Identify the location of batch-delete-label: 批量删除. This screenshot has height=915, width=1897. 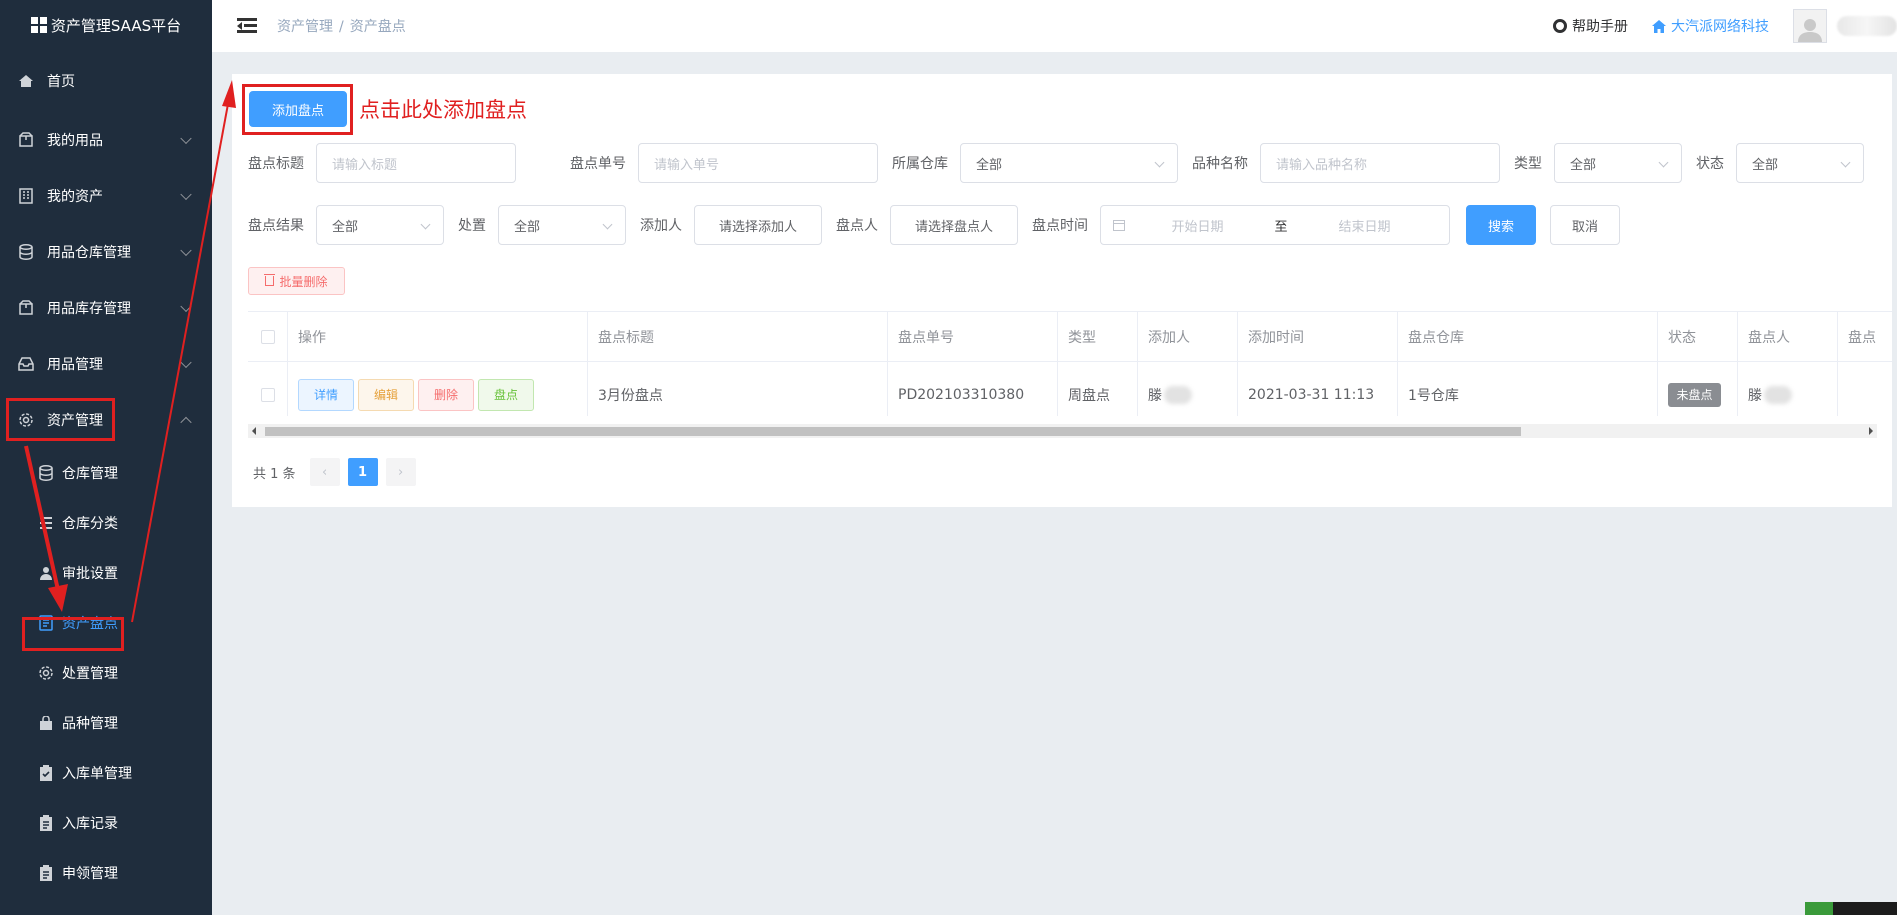
(303, 281).